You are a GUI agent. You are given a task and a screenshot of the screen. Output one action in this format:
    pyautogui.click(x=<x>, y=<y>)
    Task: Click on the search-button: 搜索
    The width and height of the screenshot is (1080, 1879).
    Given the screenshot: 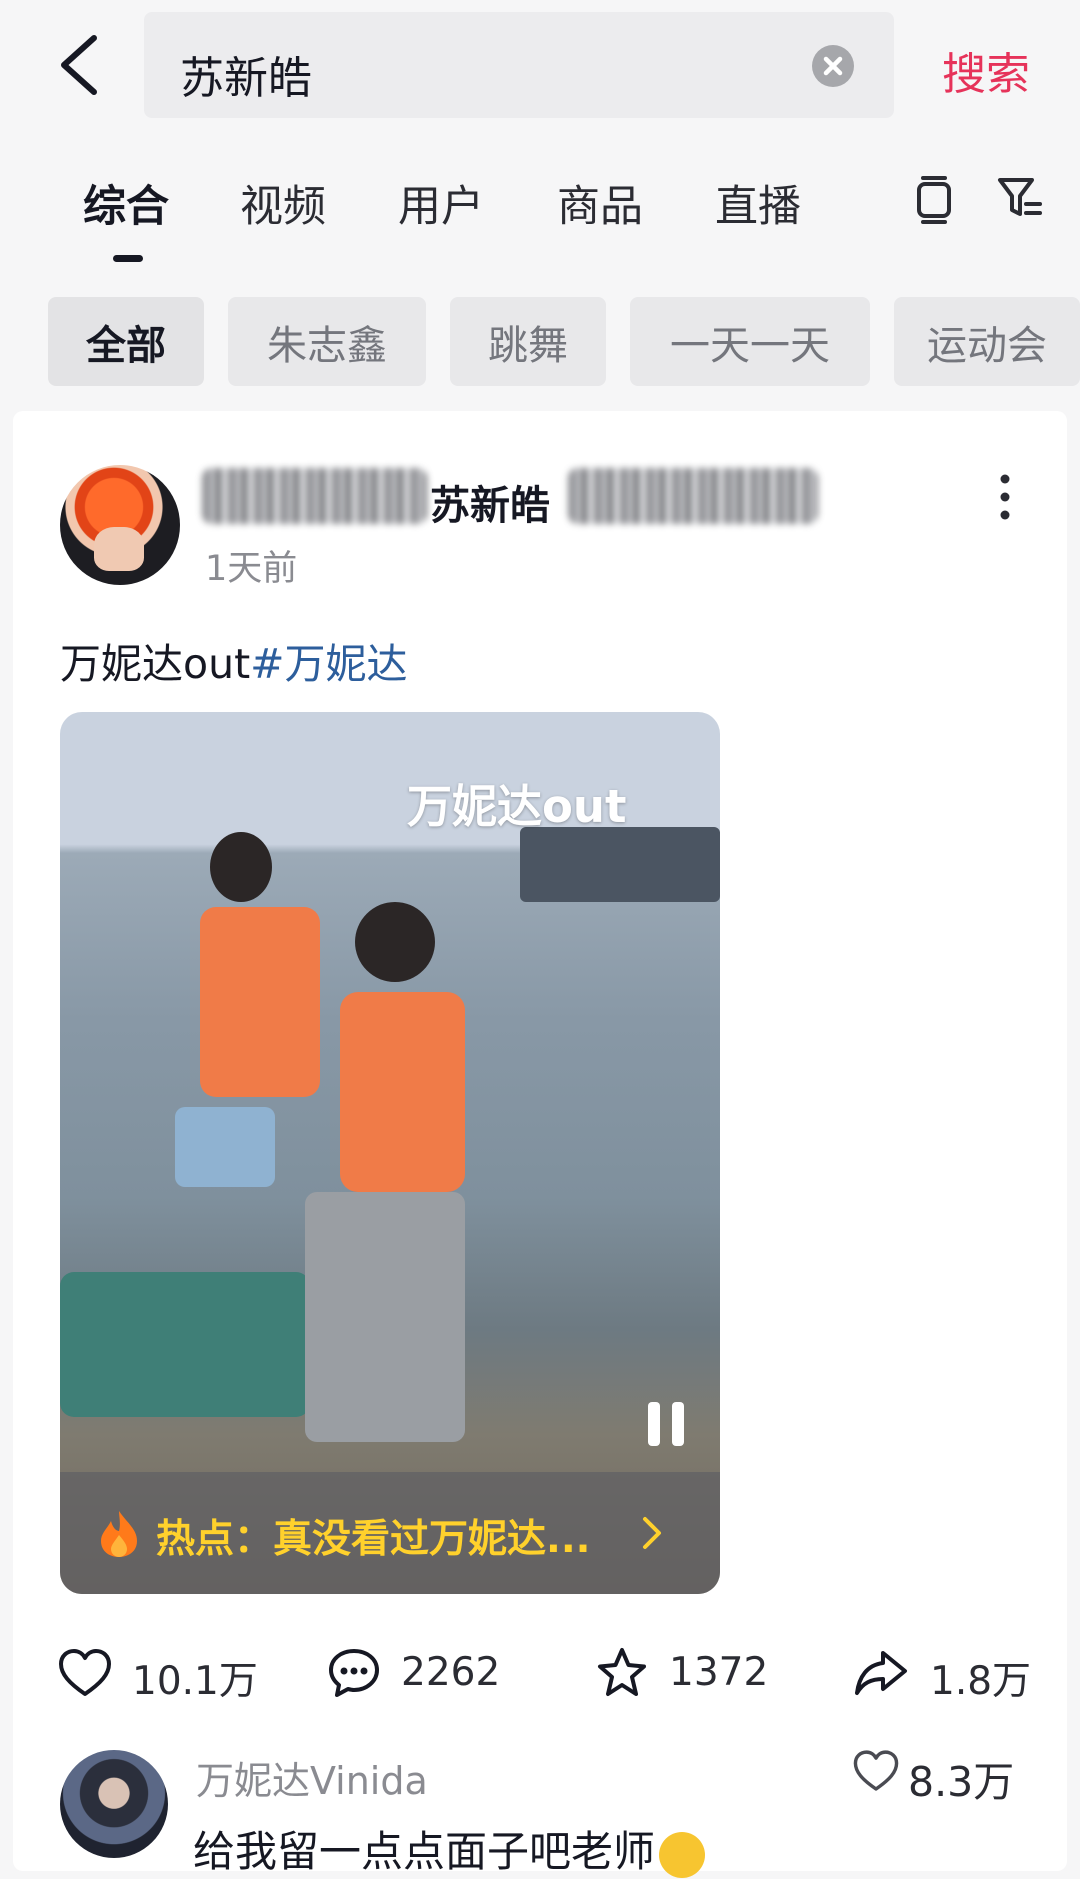 What is the action you would take?
    pyautogui.click(x=986, y=70)
    